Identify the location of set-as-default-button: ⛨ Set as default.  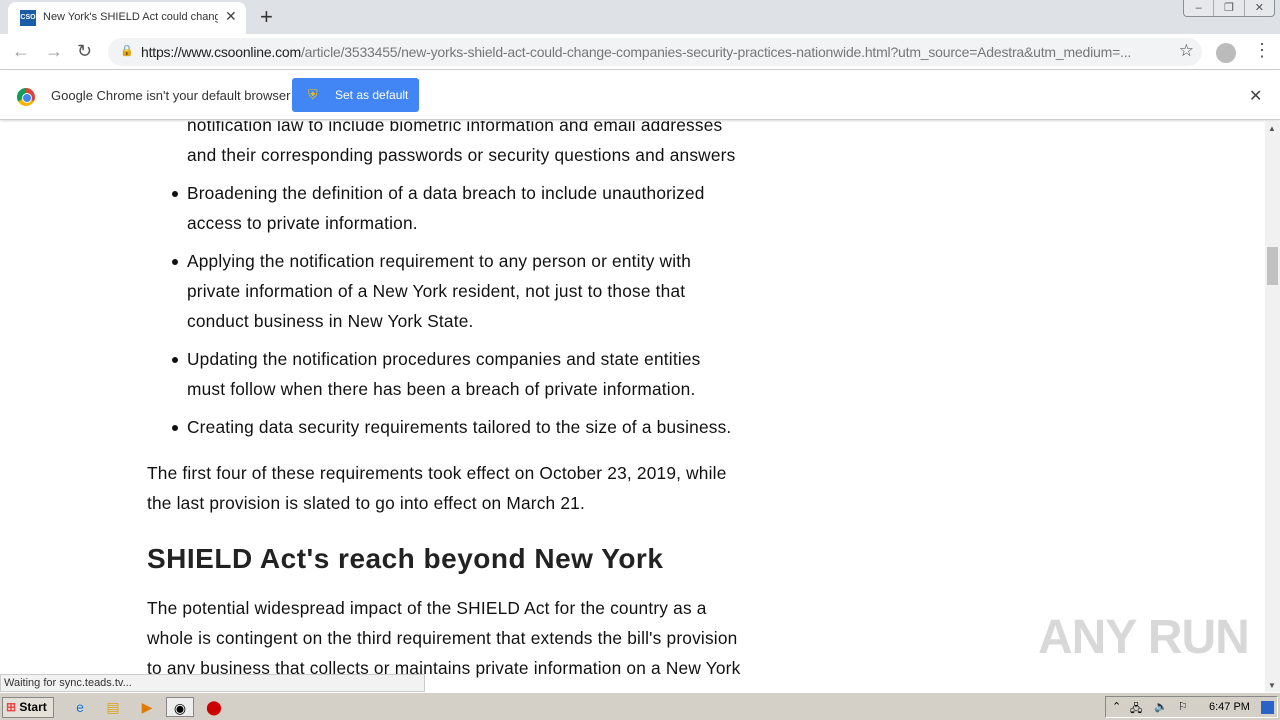
(355, 95).